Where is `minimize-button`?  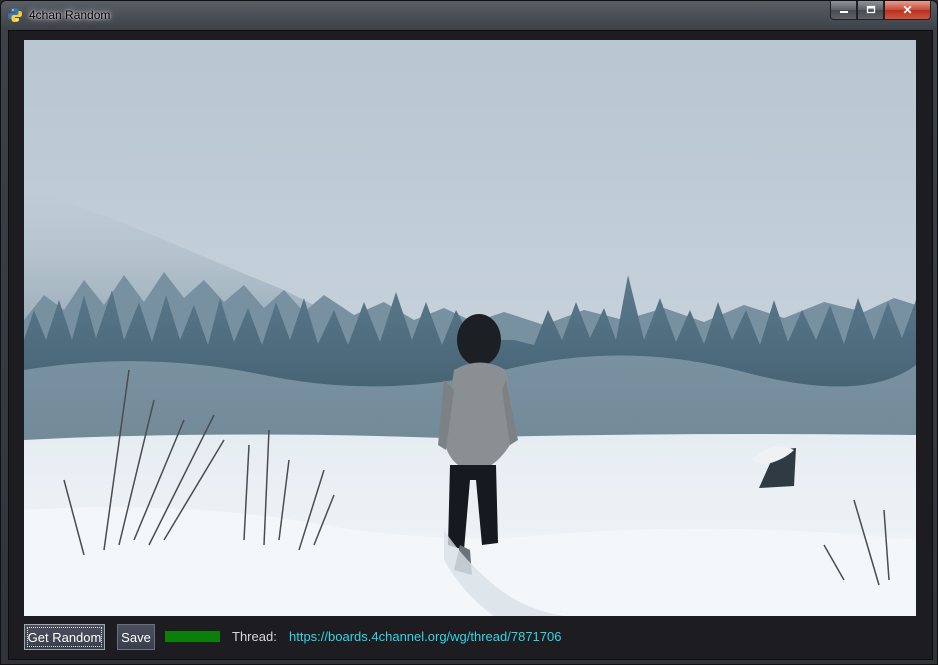 minimize-button is located at coordinates (843, 10).